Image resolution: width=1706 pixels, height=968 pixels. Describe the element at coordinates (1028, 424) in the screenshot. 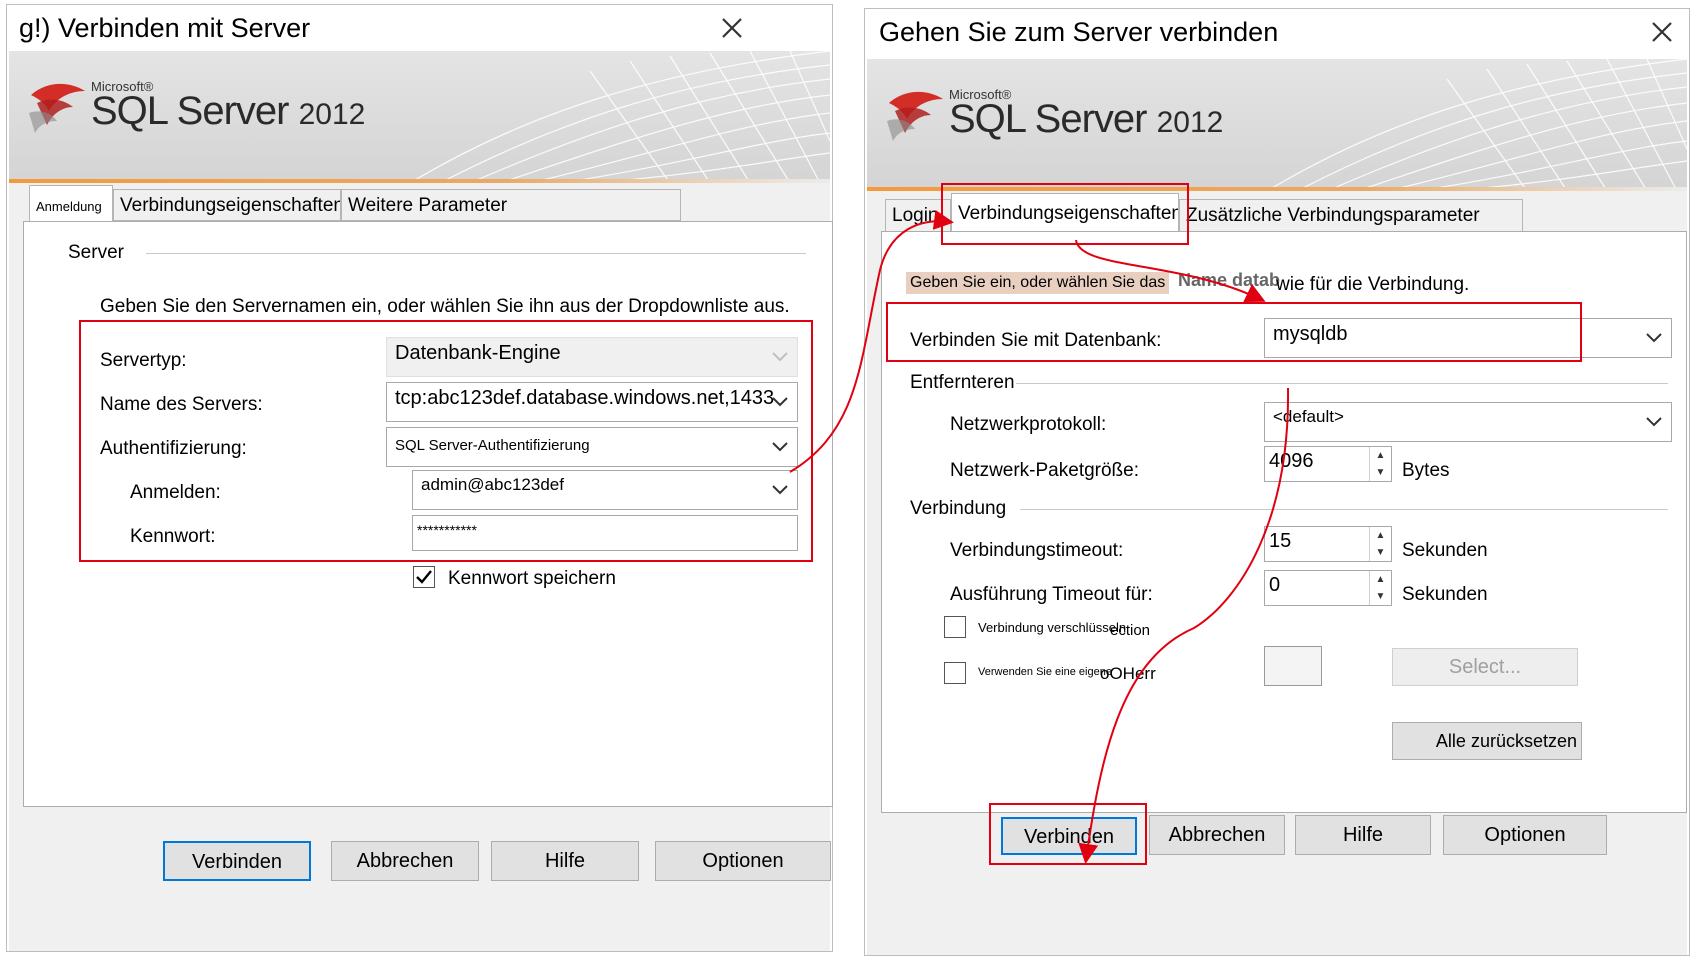

I see `network-protocol-label: Netzwerkprotokoll:` at that location.